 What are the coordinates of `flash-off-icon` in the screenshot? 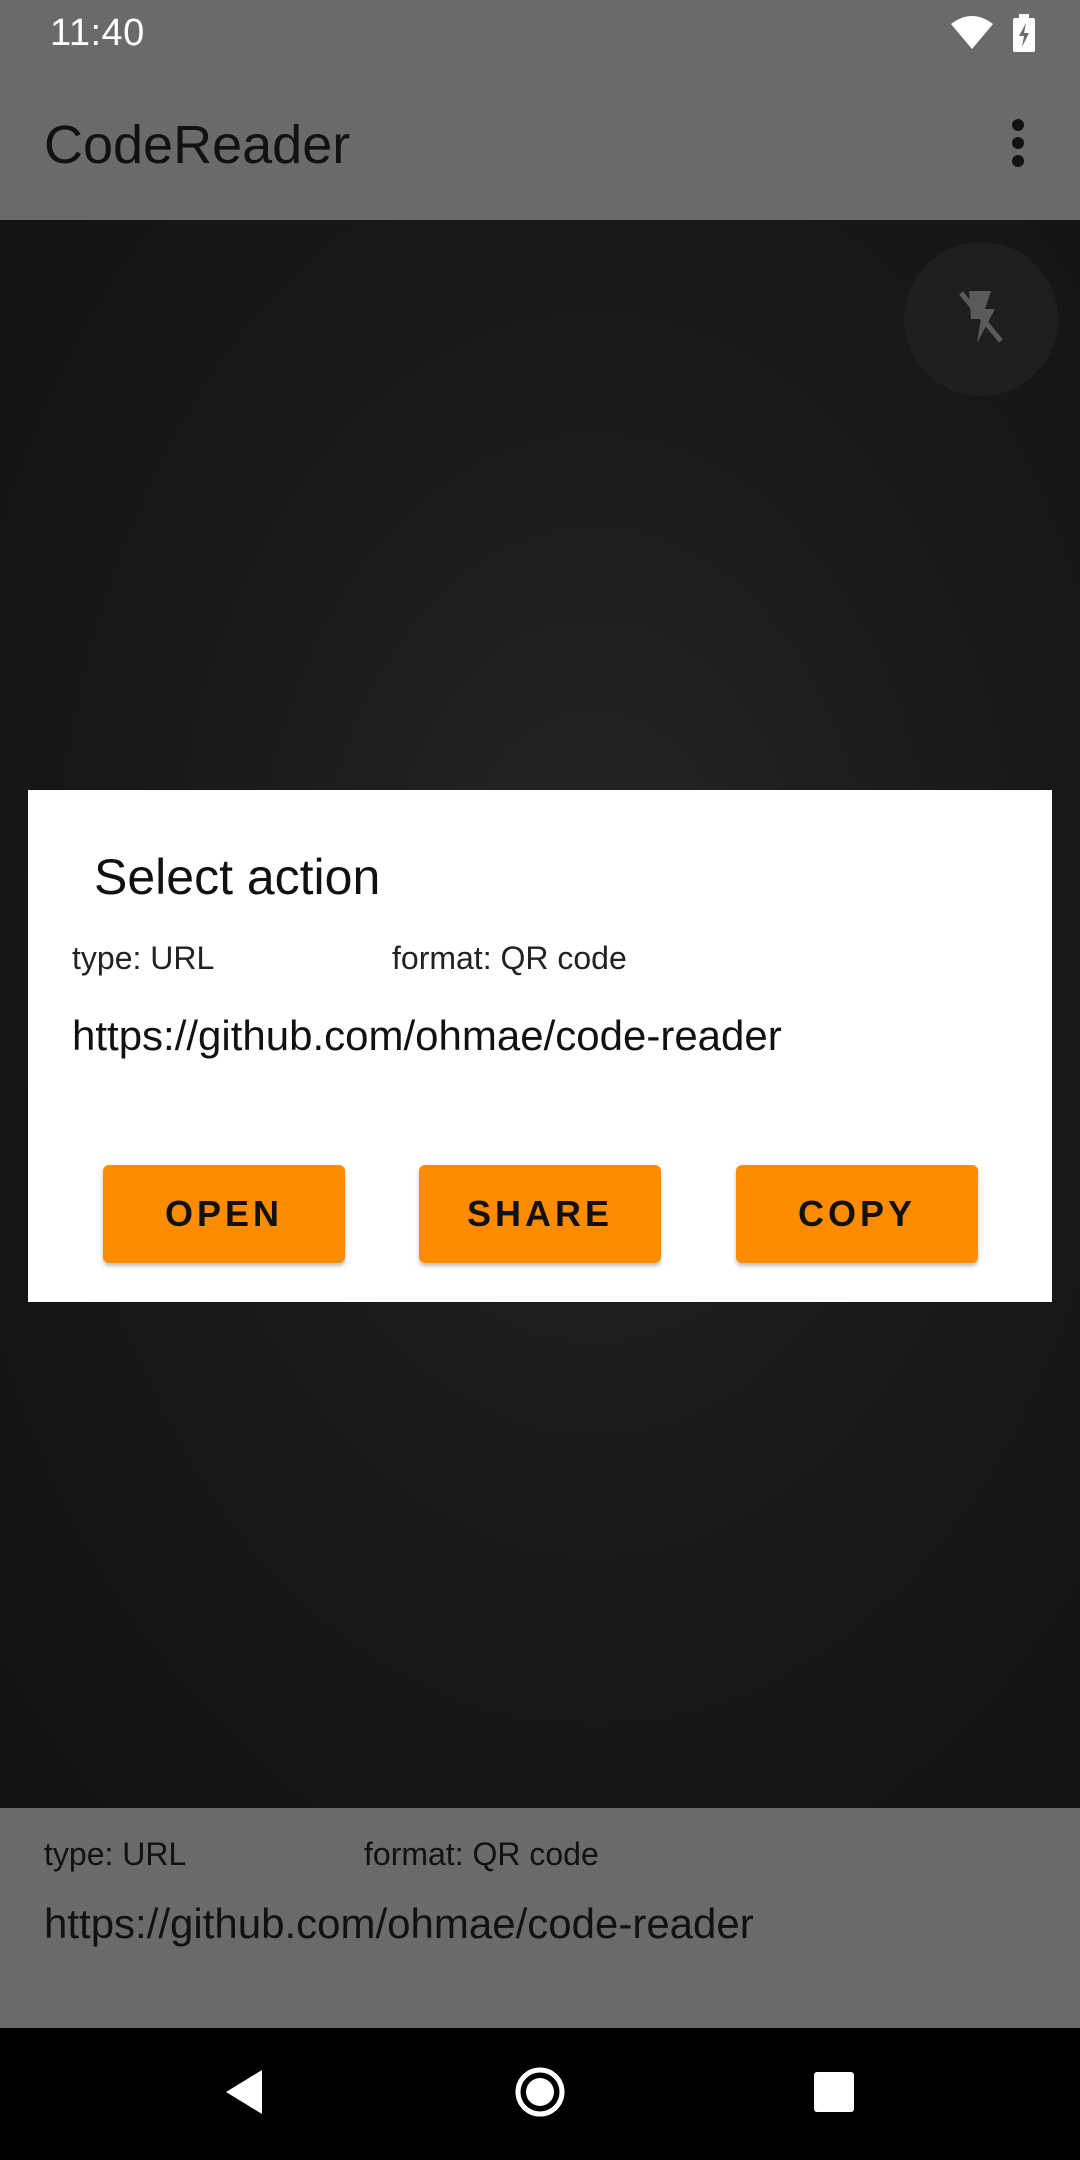 It's located at (981, 319).